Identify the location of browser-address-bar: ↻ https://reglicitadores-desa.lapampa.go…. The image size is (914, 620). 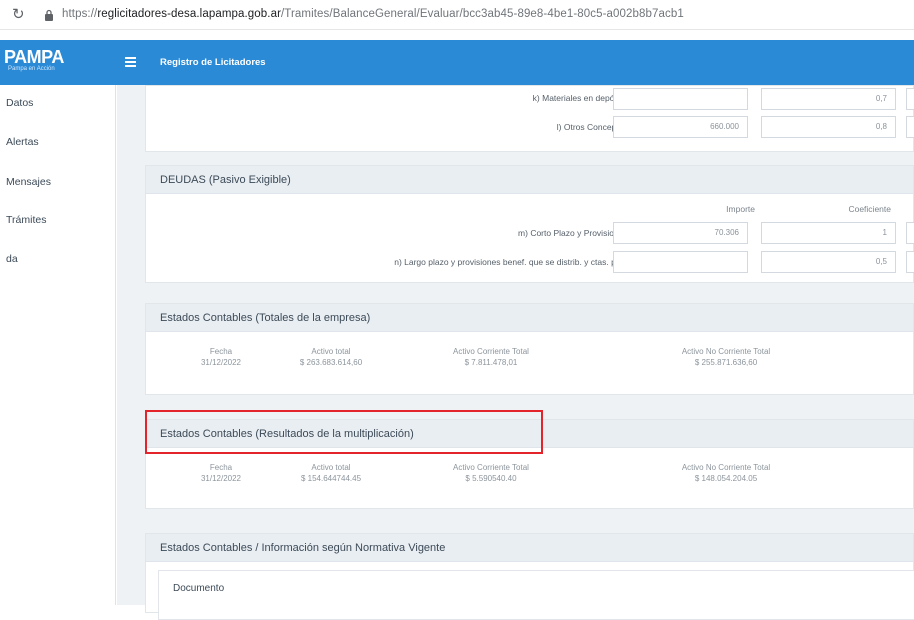
(457, 15).